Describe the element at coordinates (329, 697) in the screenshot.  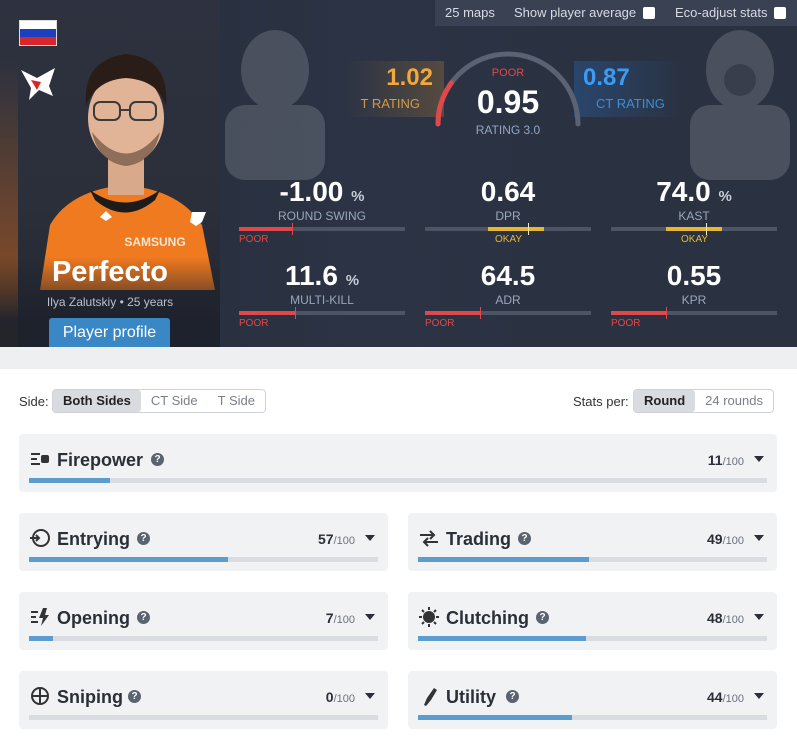
I see `category-score-value: 0` at that location.